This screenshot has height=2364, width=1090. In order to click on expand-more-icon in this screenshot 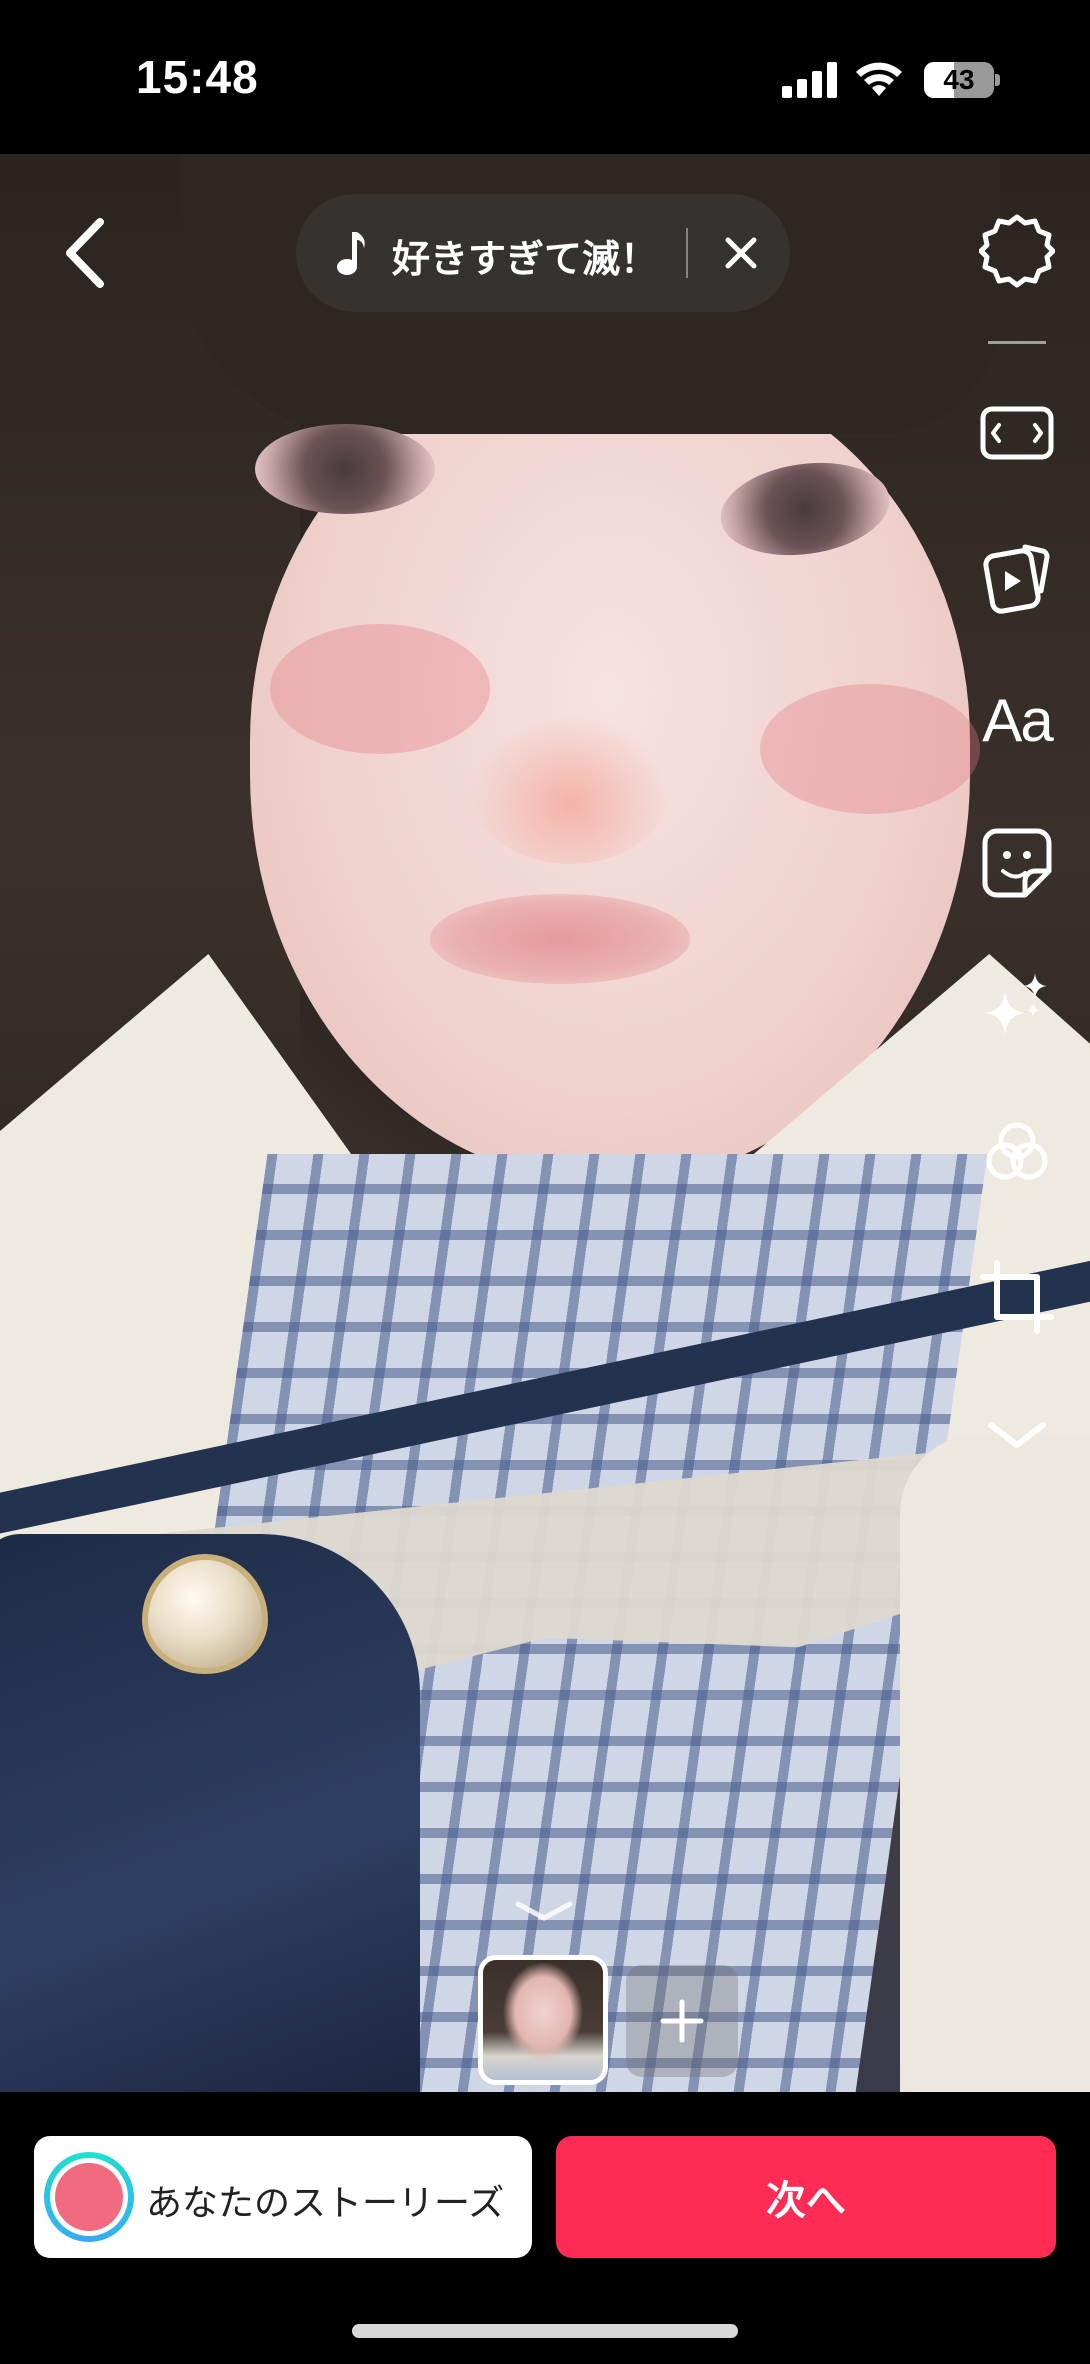, I will do `click(1017, 1435)`.